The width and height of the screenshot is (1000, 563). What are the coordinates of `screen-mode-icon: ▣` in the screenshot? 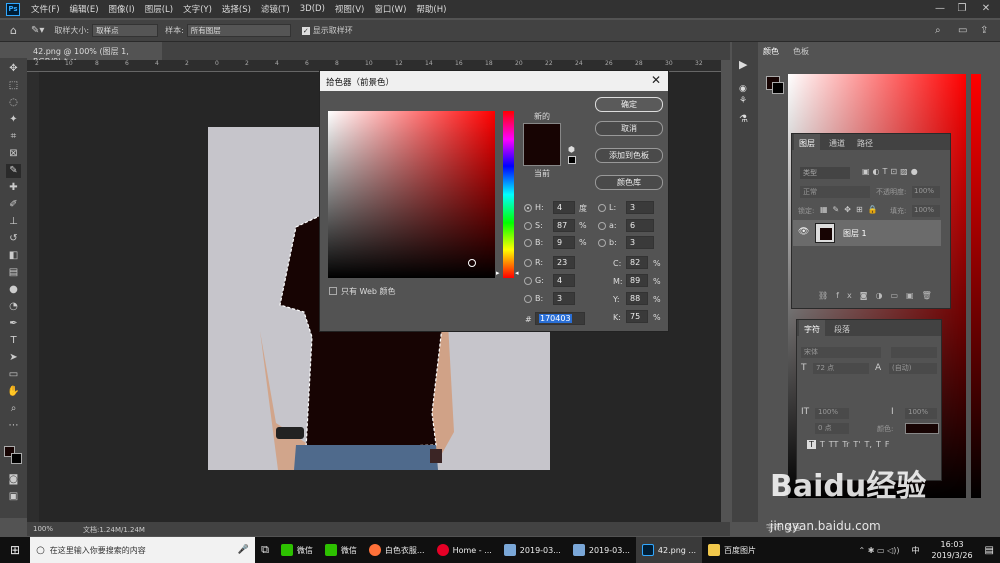 It's located at (13, 497).